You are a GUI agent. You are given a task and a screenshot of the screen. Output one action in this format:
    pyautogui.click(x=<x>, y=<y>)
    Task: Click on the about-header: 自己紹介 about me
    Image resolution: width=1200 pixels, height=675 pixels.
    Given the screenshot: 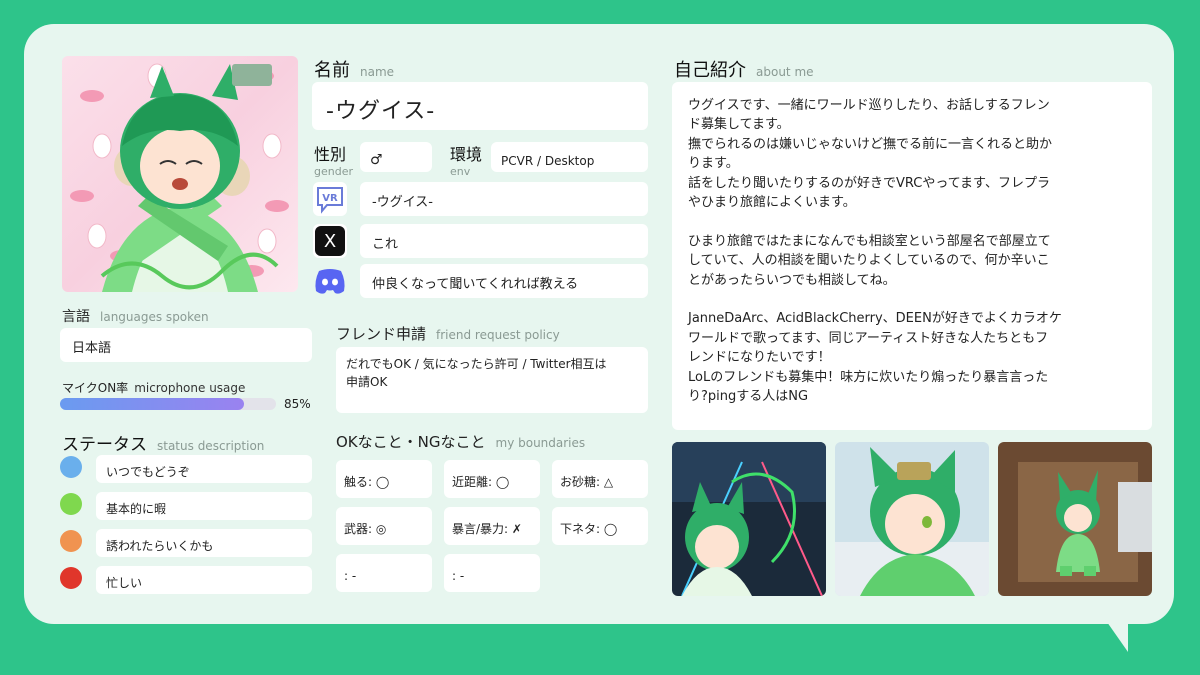 What is the action you would take?
    pyautogui.click(x=744, y=69)
    